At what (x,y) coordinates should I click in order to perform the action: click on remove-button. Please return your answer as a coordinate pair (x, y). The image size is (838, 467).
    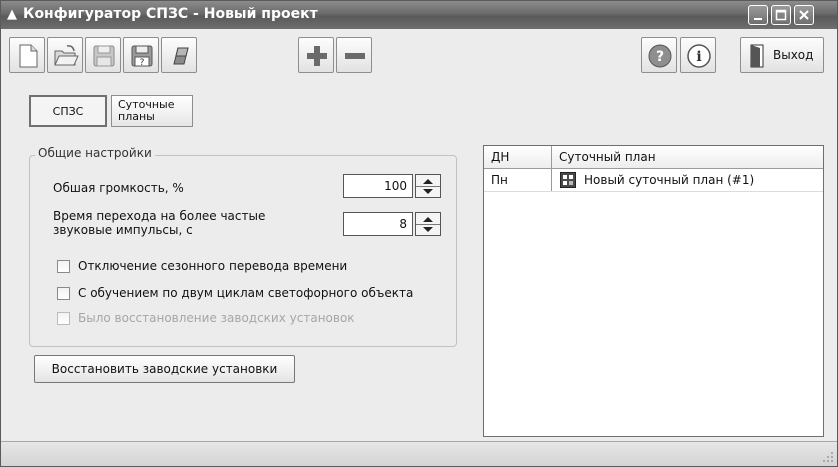
    Looking at the image, I should click on (354, 55).